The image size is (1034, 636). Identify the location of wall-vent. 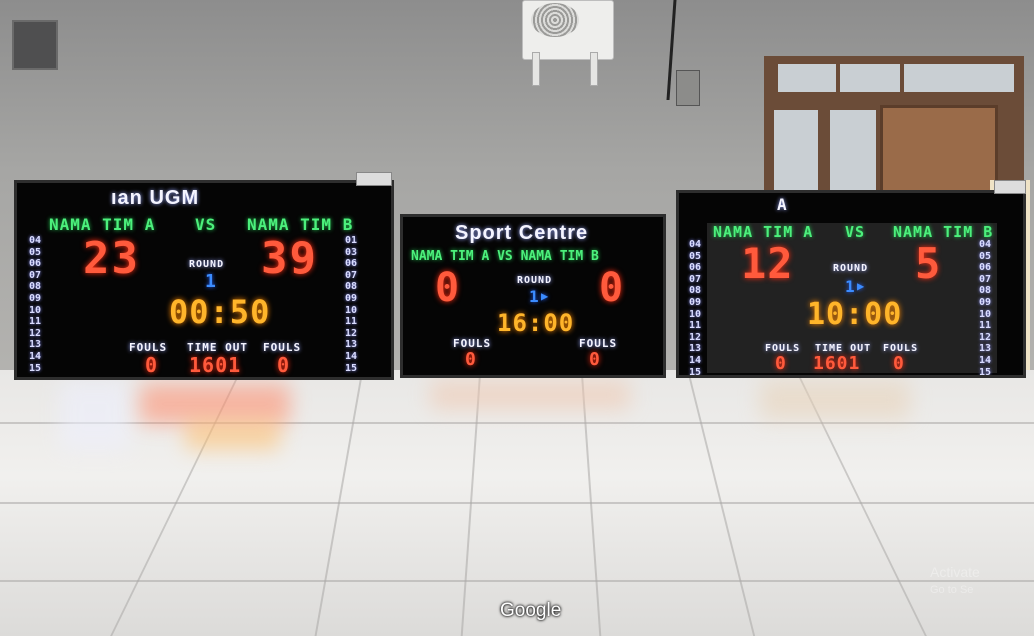
(35, 45).